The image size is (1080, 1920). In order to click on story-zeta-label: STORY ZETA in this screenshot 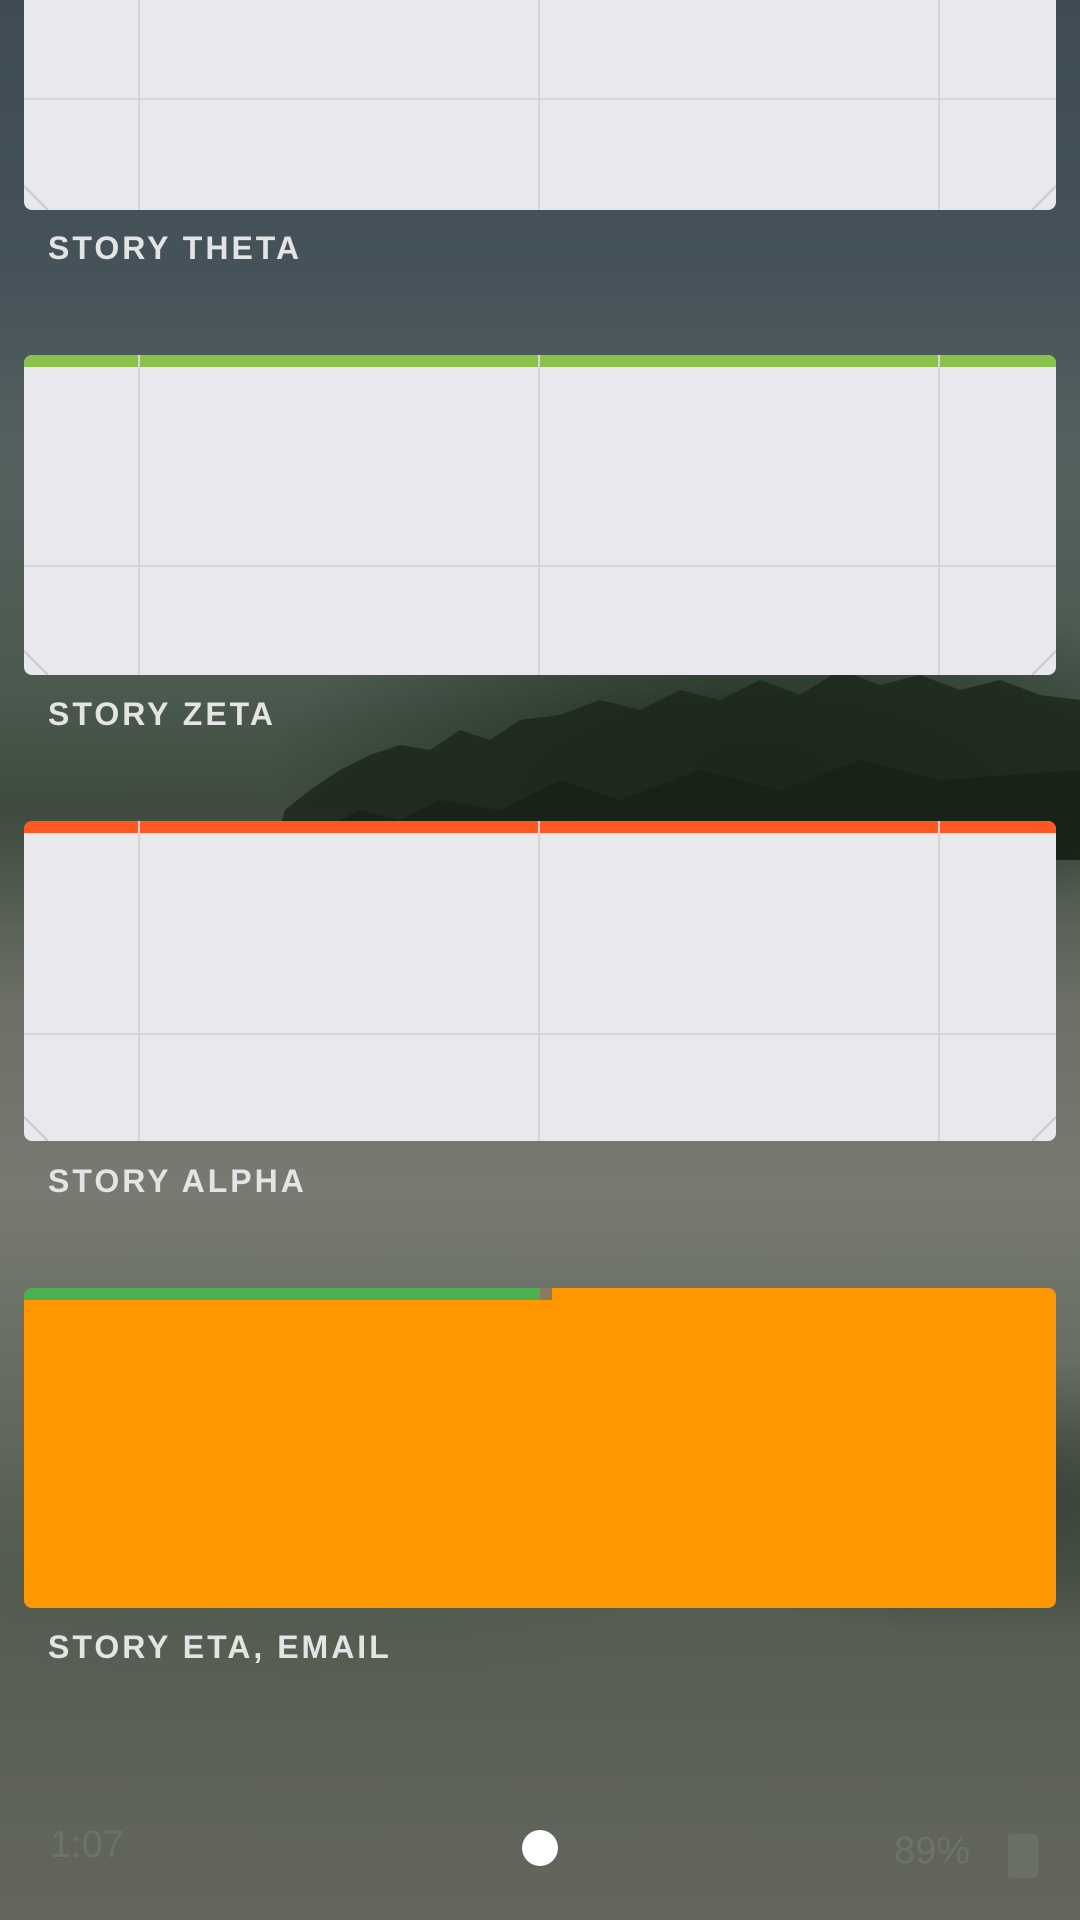, I will do `click(162, 714)`.